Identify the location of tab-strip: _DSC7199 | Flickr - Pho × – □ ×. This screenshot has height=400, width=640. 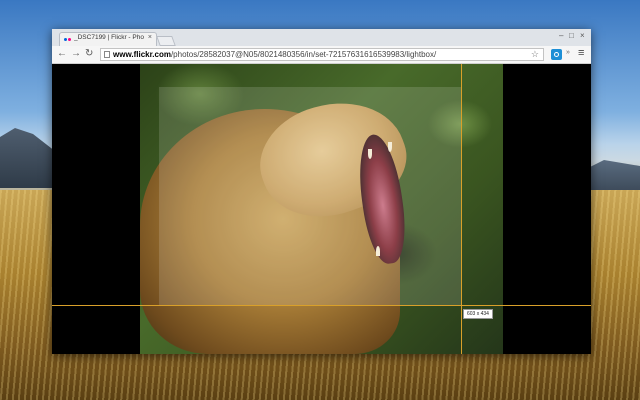
(321, 37).